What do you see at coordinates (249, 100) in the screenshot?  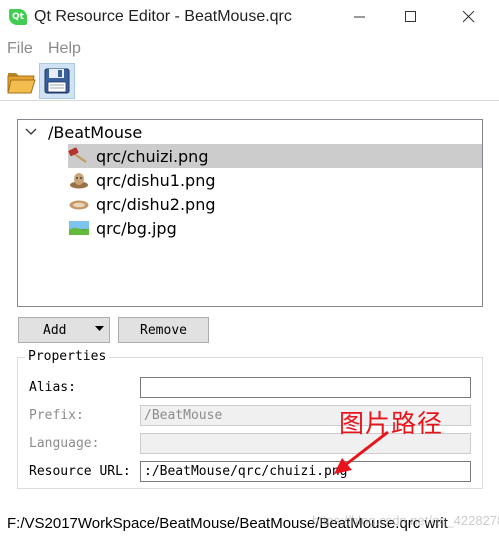 I see `toolbar-divider` at bounding box center [249, 100].